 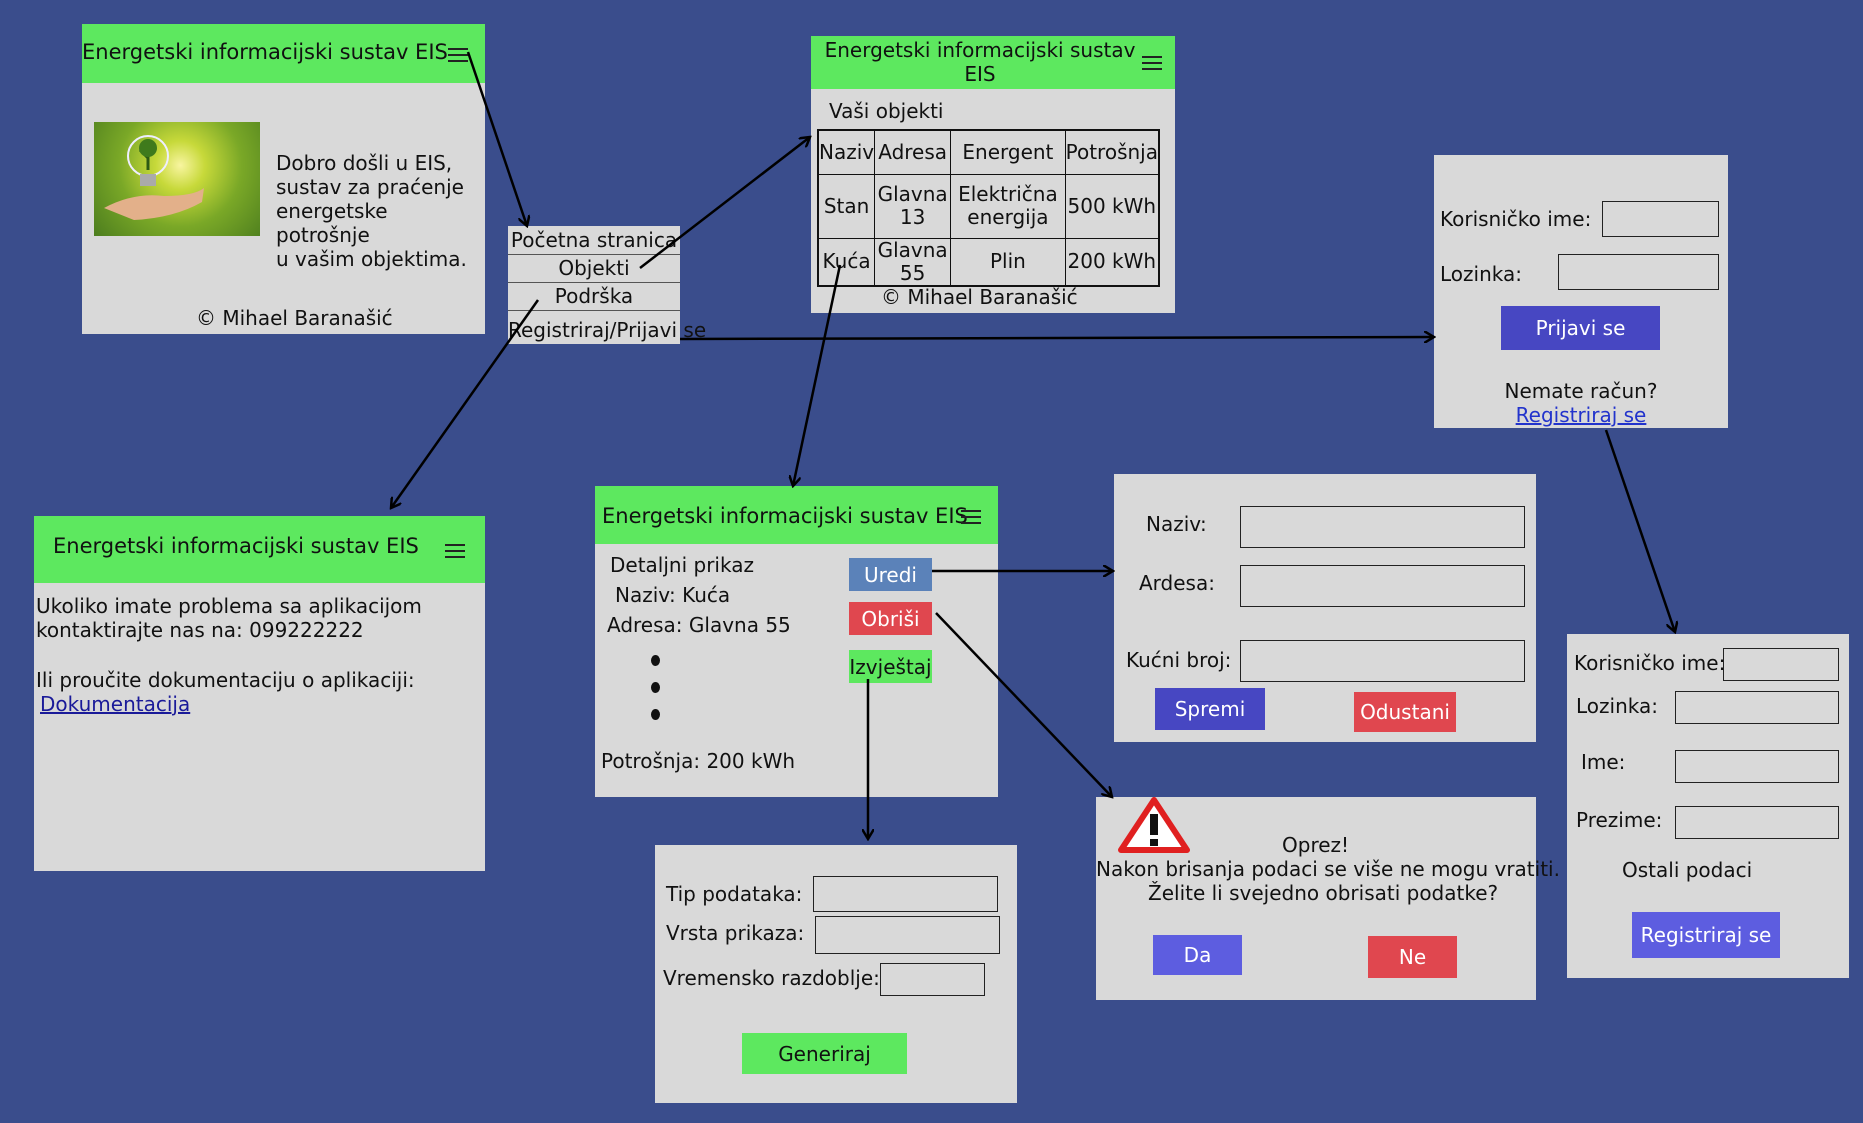 What do you see at coordinates (1581, 391) in the screenshot?
I see `no-account-text: Nemate račun?` at bounding box center [1581, 391].